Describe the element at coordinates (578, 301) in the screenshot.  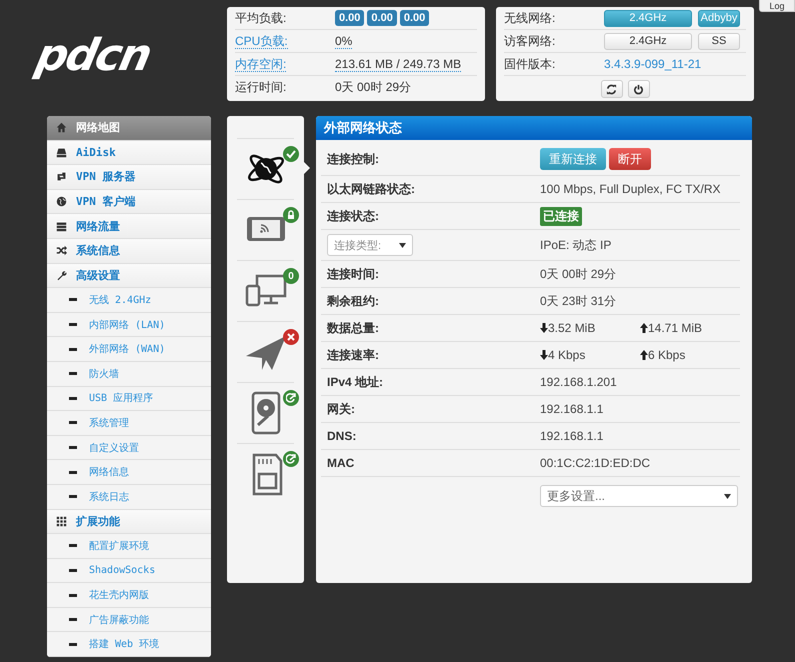
I see `row-value: 0天 23时 31分` at that location.